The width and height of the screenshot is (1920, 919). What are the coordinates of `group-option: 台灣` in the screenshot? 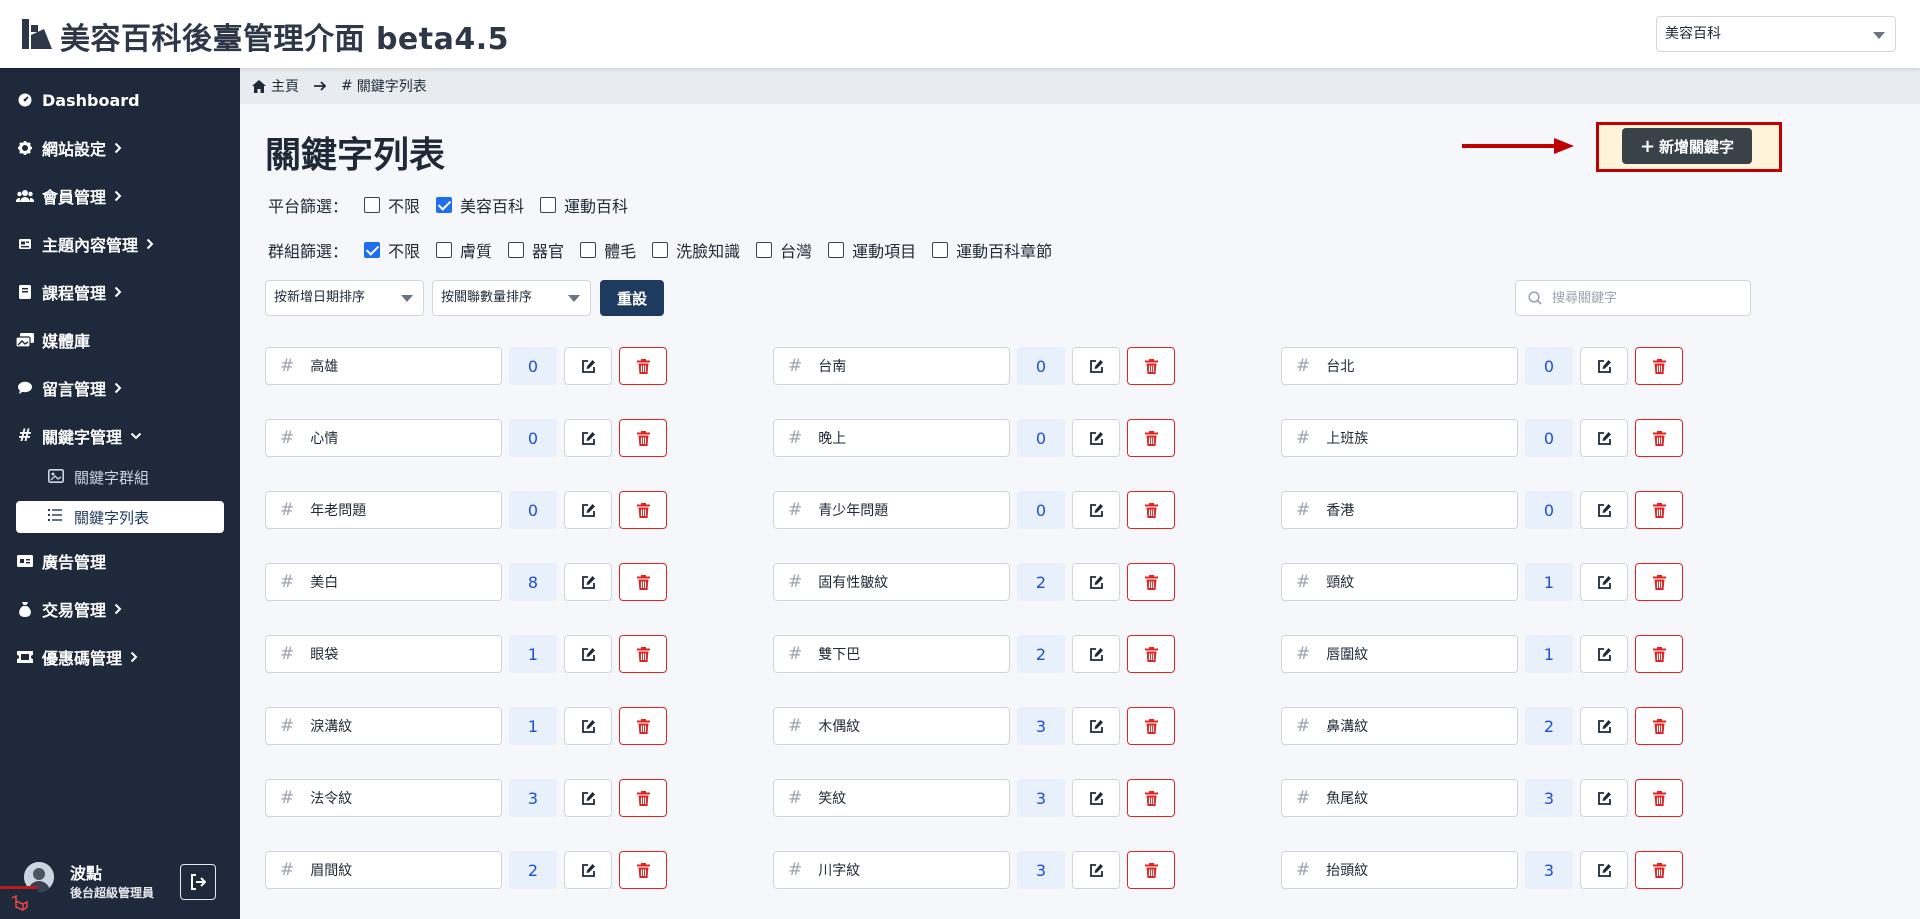 It's located at (784, 250).